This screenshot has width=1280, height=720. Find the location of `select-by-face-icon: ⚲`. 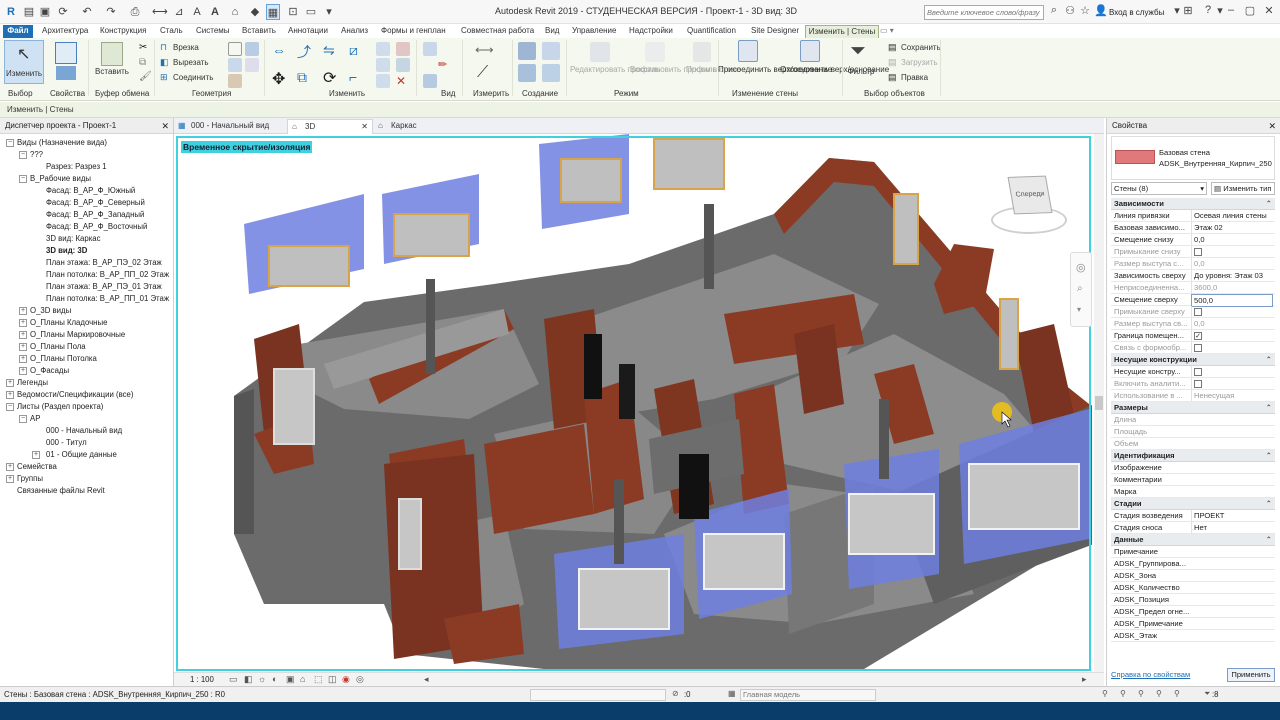

select-by-face-icon: ⚲ is located at coordinates (1159, 693).